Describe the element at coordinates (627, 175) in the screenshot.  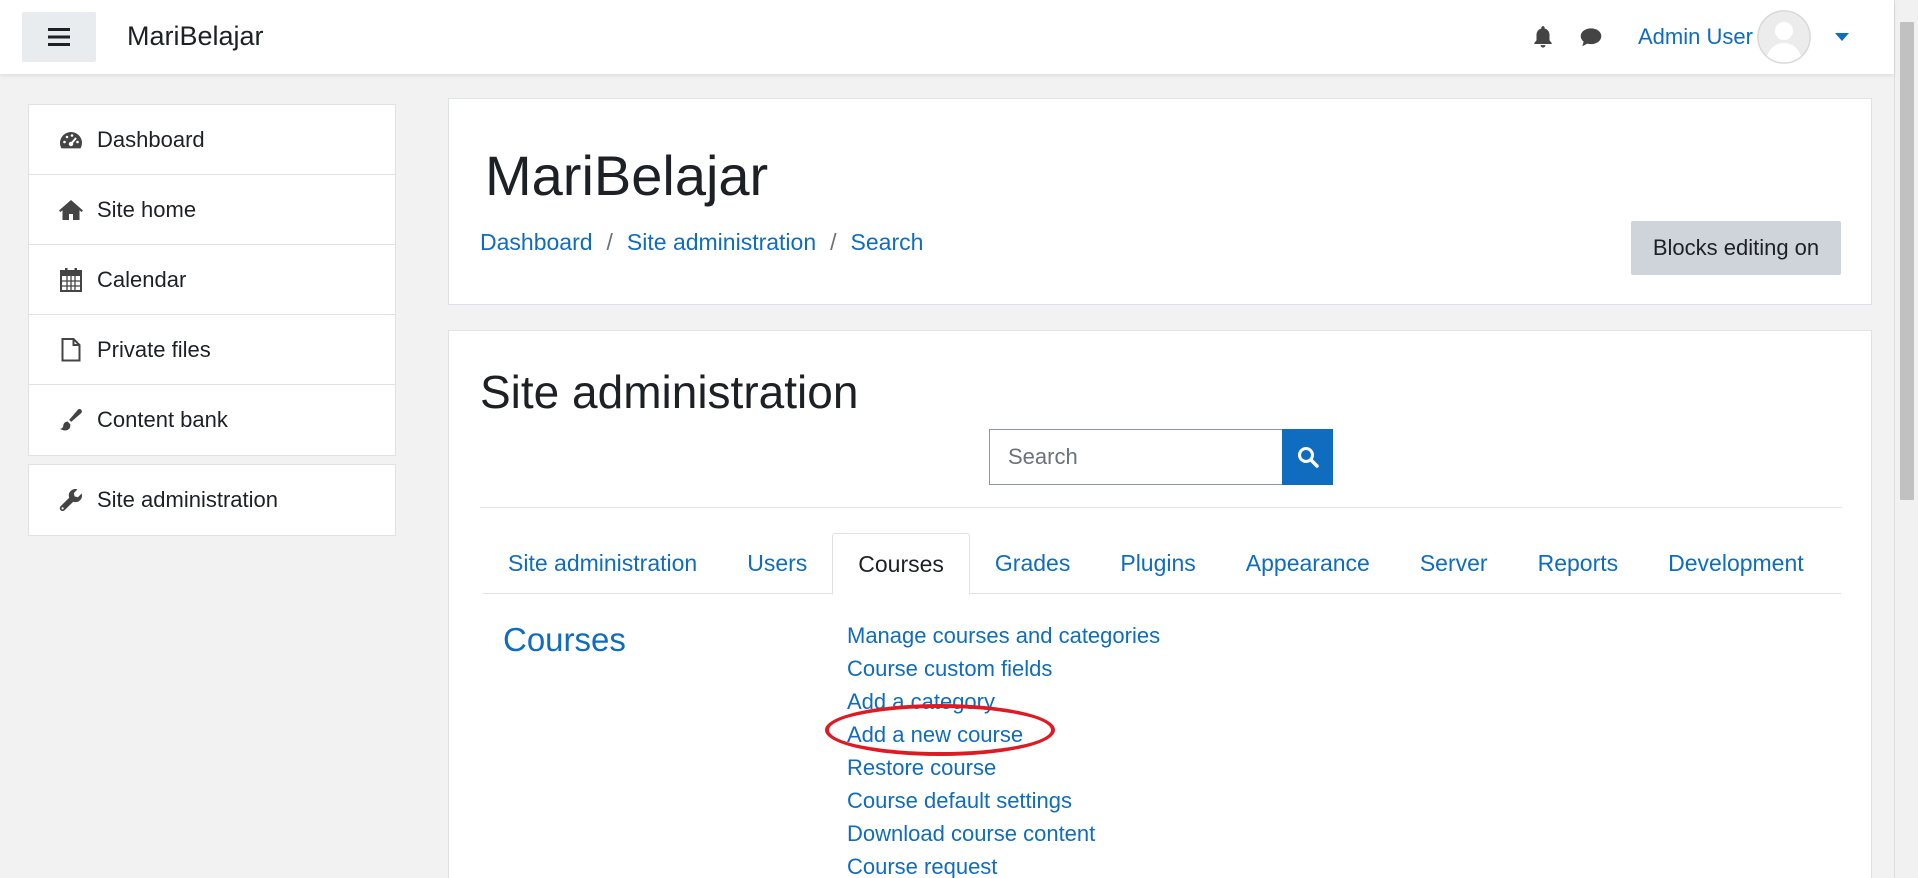
I see `page-title: MariBelajar` at that location.